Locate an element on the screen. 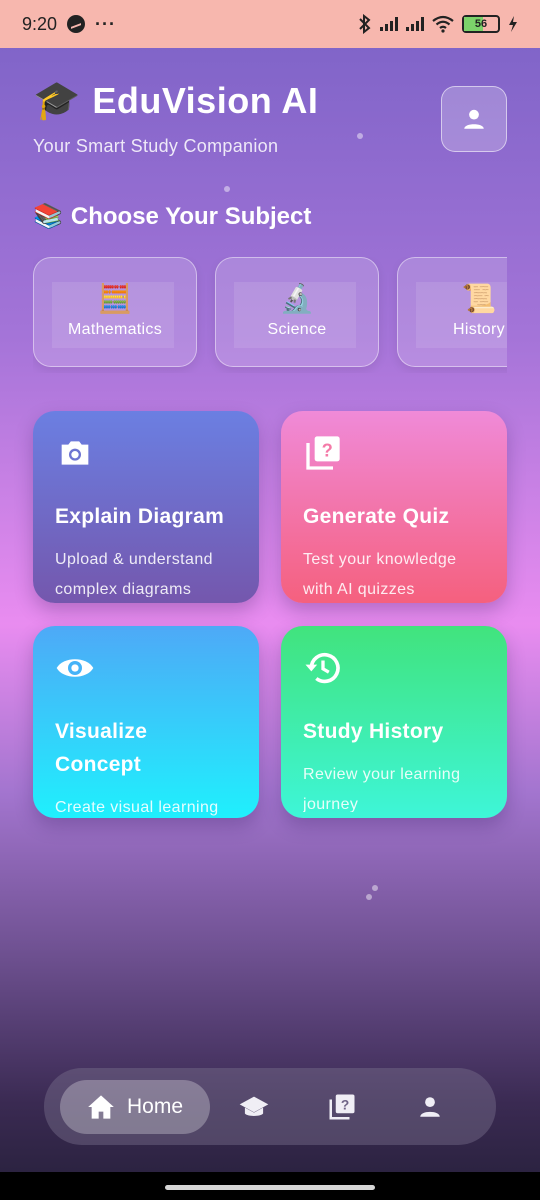 The height and width of the screenshot is (1200, 540). battery-level: 56 is located at coordinates (481, 24).